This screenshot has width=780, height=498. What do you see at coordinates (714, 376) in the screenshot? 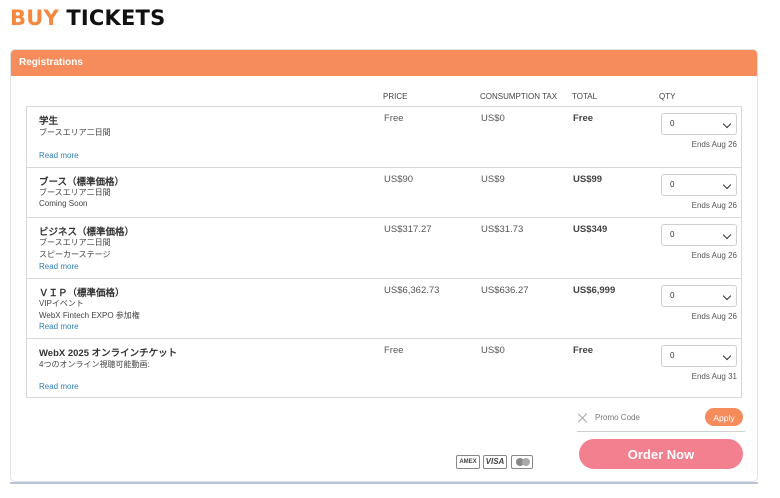
I see `ticket-ends-date: Ends Aug 31` at bounding box center [714, 376].